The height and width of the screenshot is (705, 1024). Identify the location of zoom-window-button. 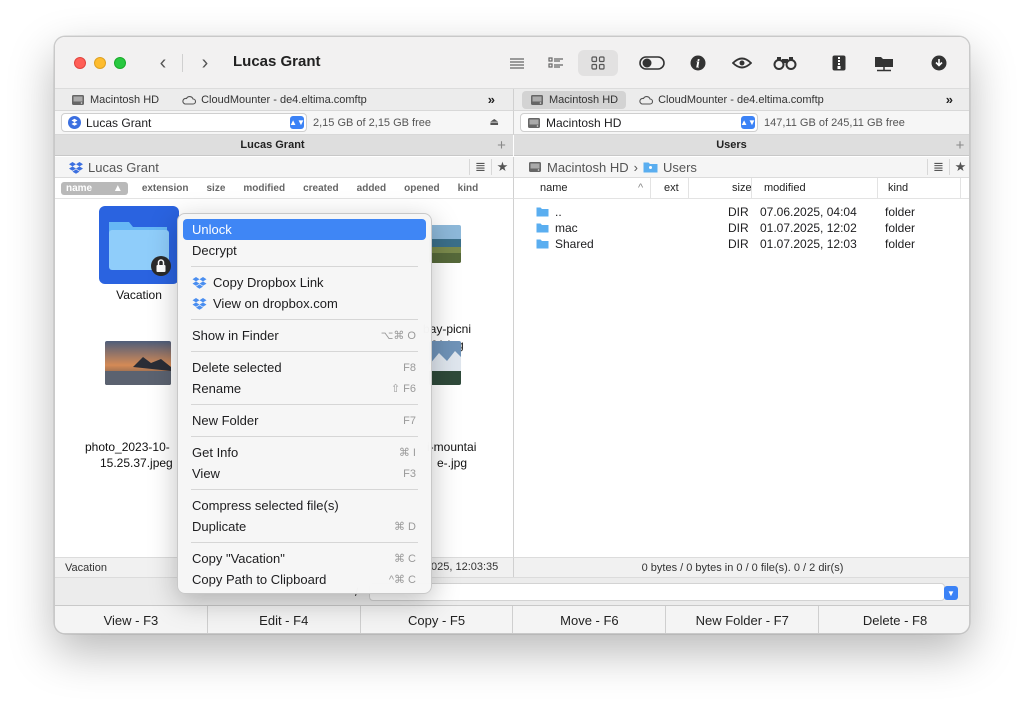
(120, 63).